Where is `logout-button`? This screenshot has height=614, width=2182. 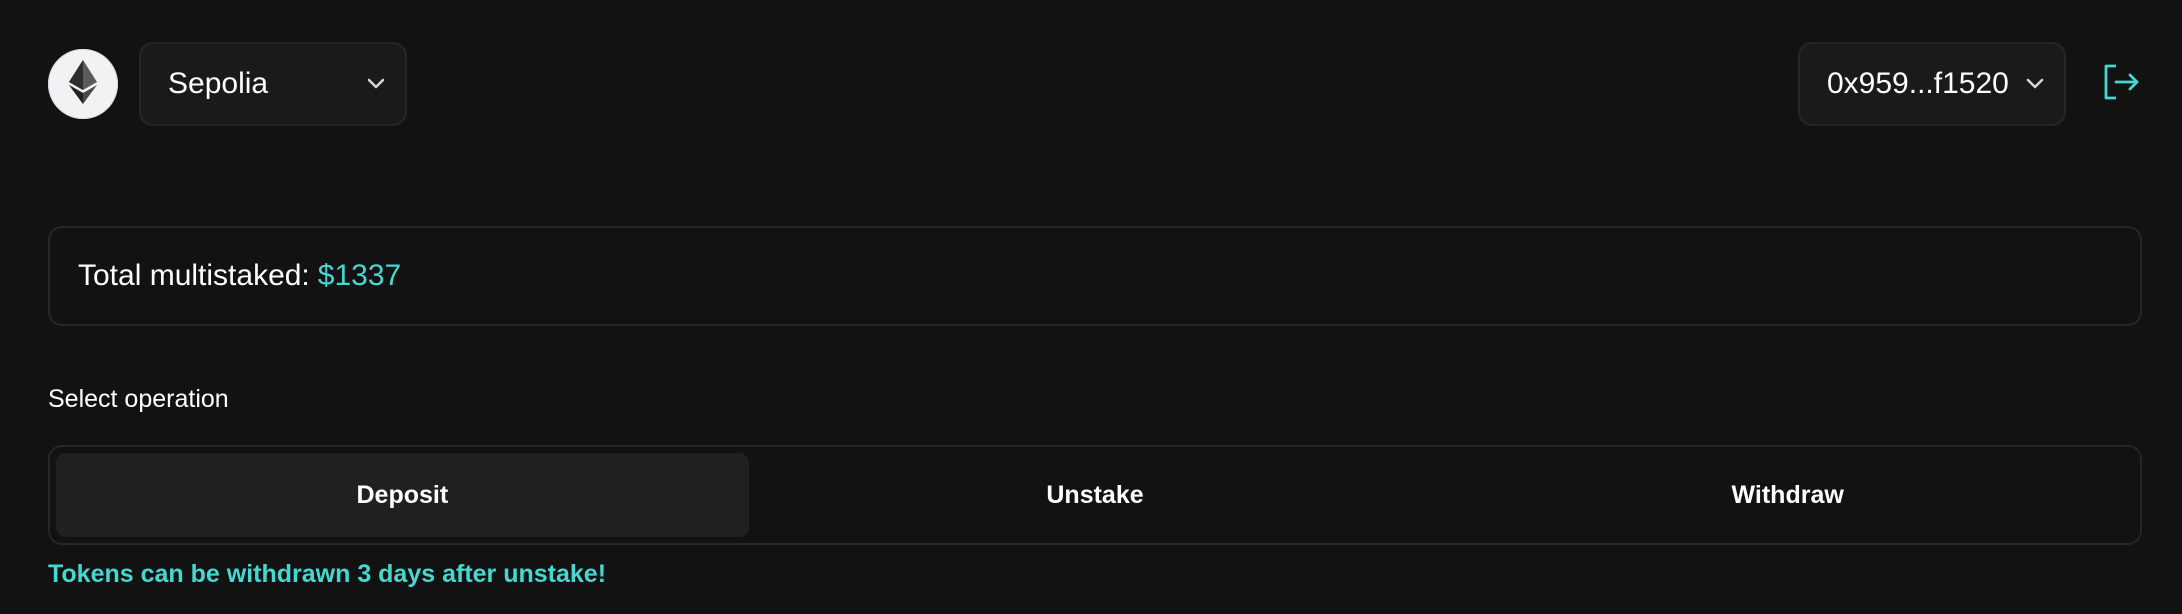 logout-button is located at coordinates (2121, 84).